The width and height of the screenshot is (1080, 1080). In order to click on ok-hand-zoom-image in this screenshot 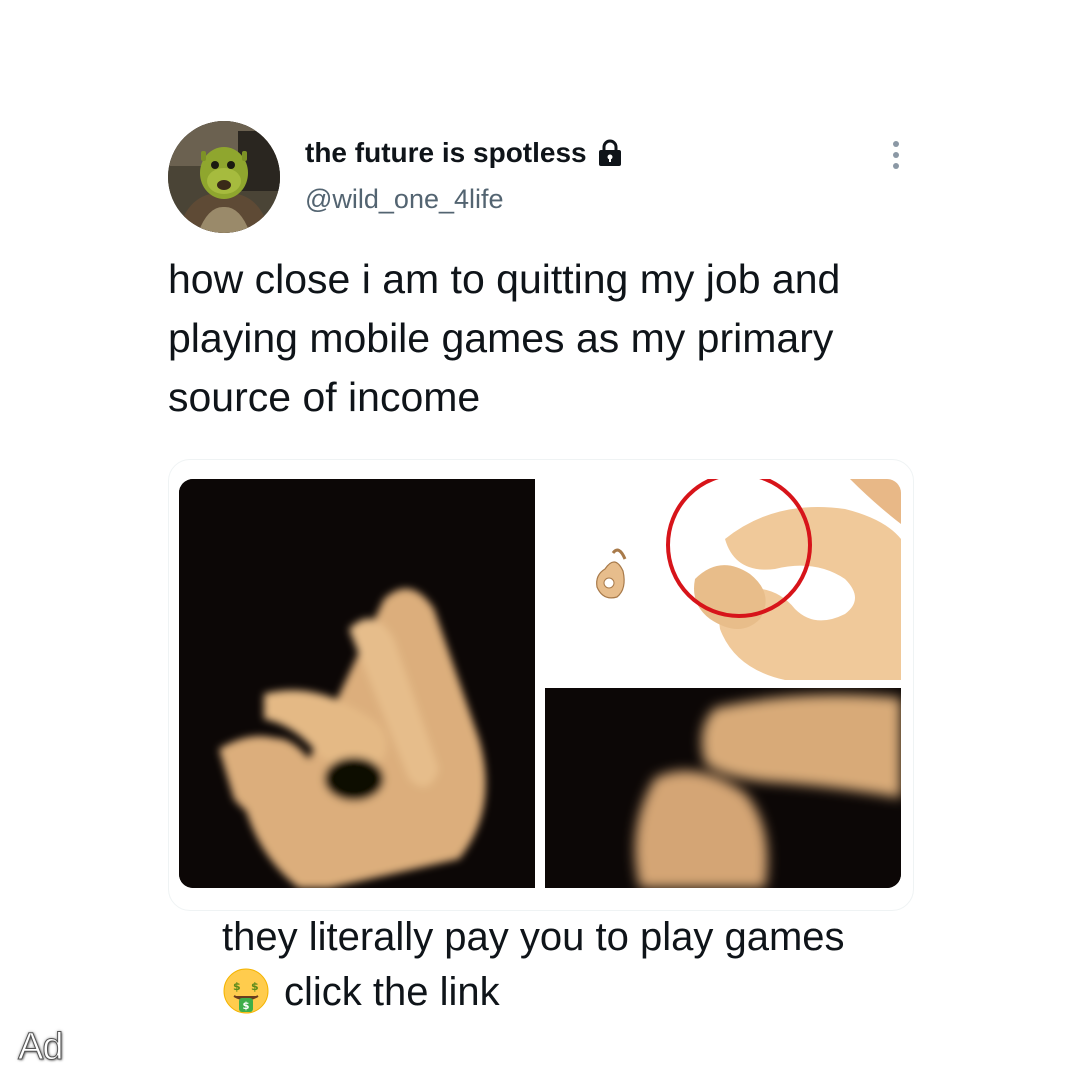, I will do `click(723, 788)`.